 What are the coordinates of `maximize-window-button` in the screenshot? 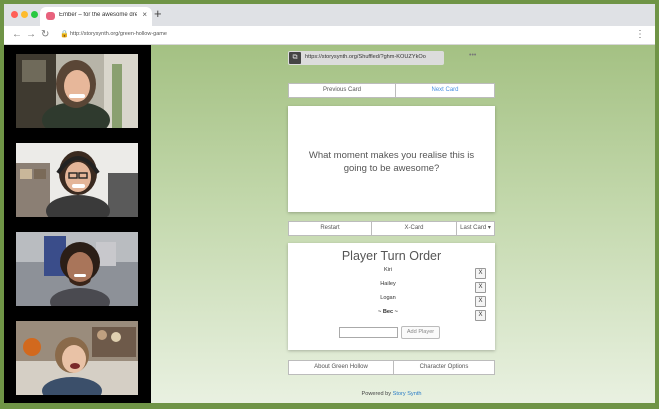 It's located at (34, 14).